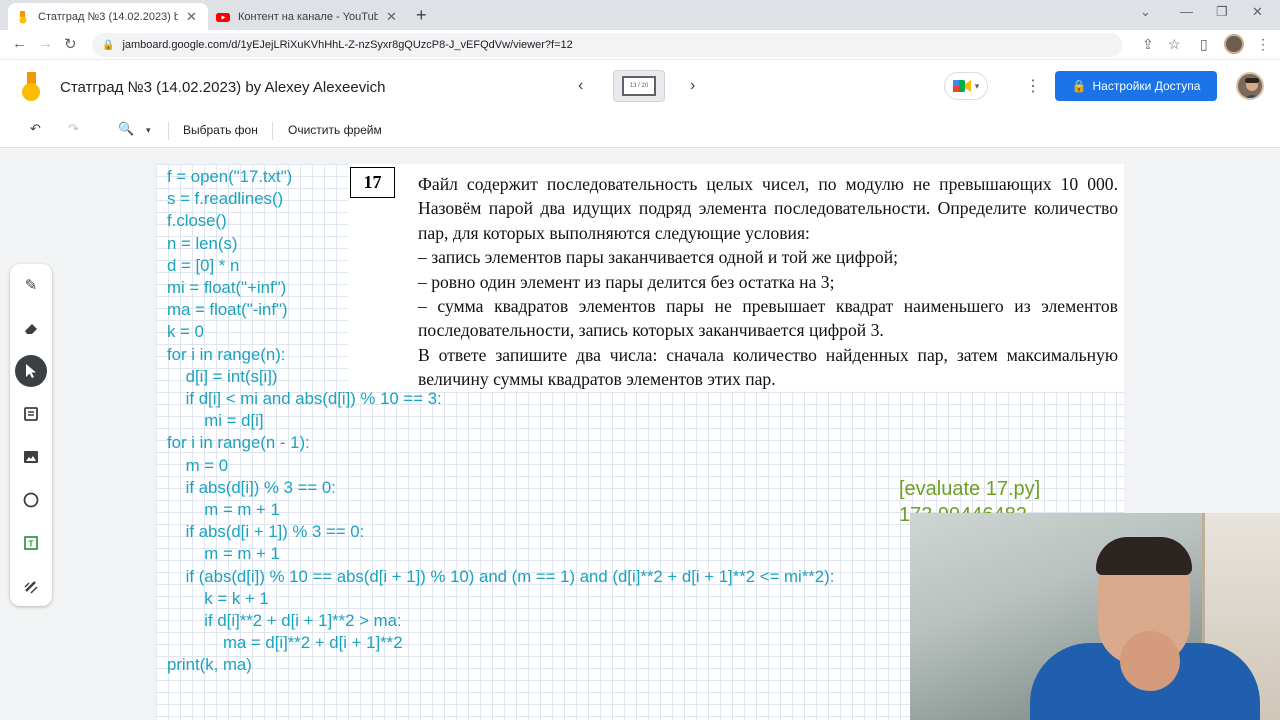 The width and height of the screenshot is (1280, 720). What do you see at coordinates (198, 465) in the screenshot?
I see `code-line: m = 0` at bounding box center [198, 465].